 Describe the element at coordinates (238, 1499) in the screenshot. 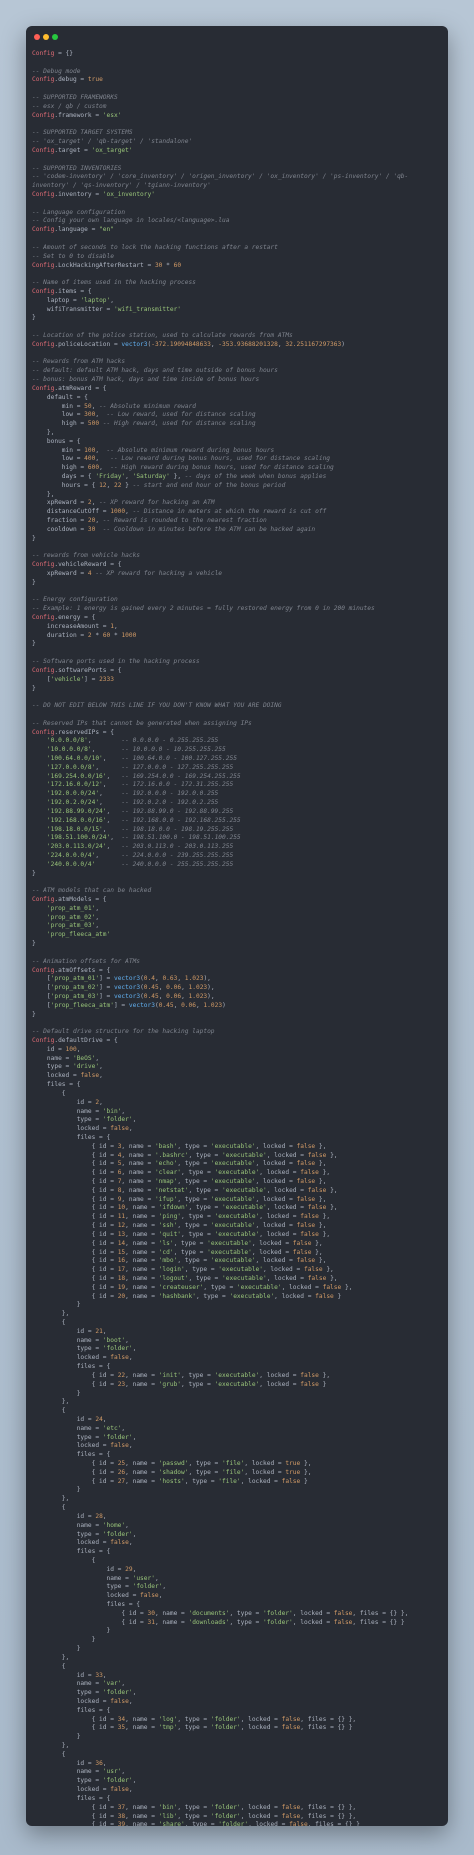

I see `code-line: },` at that location.